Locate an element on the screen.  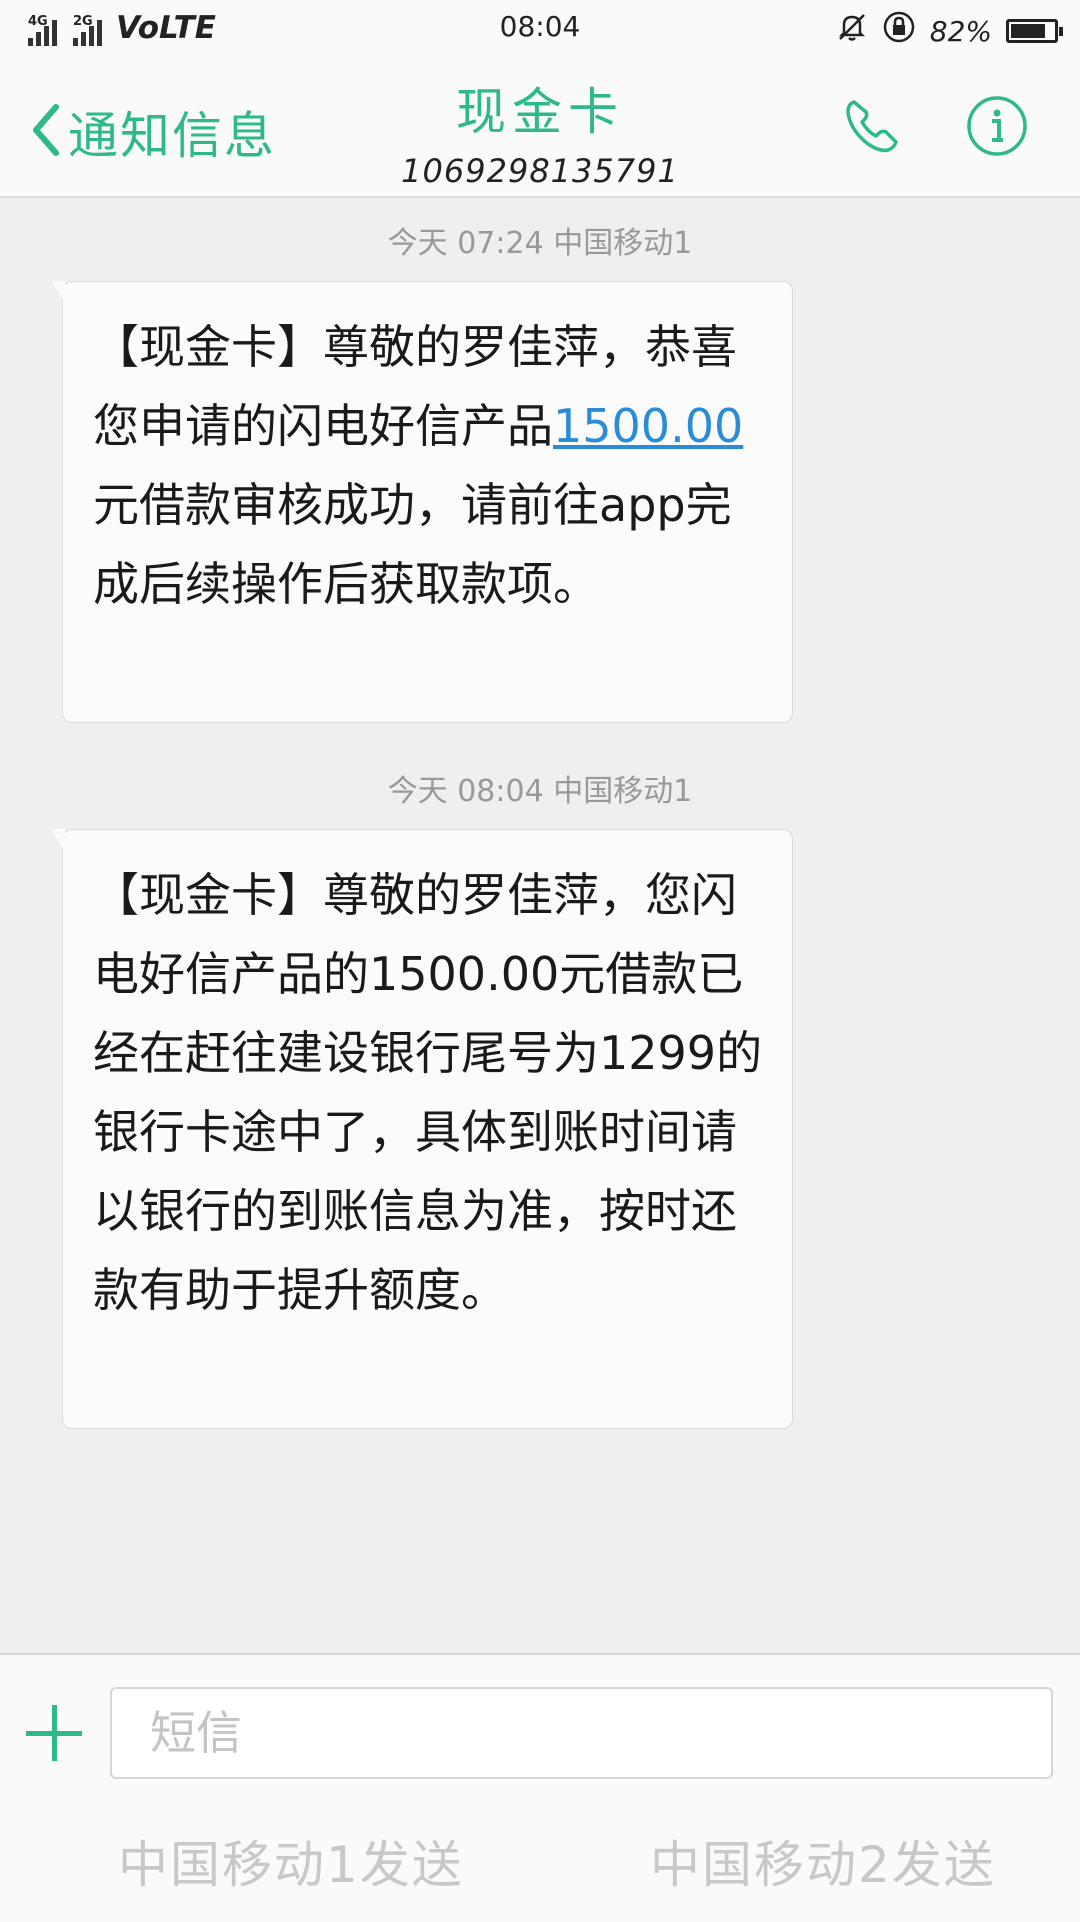
composer: 中国移动1发送 中国移动2发送 is located at coordinates (540, 1787).